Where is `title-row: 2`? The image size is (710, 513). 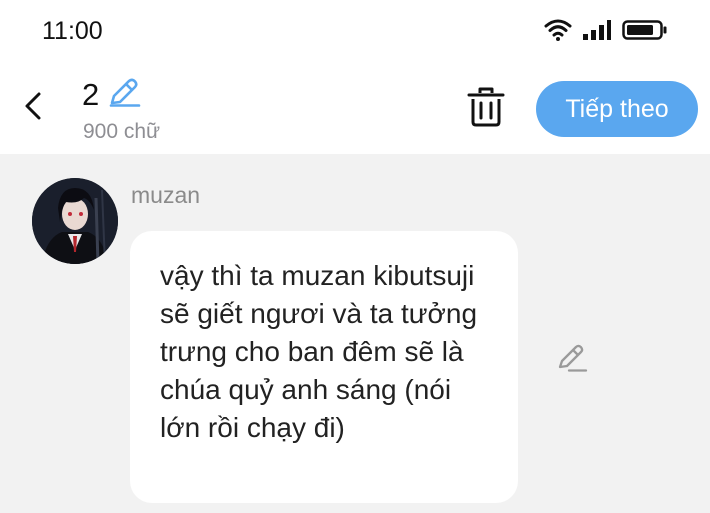 title-row: 2 is located at coordinates (111, 94).